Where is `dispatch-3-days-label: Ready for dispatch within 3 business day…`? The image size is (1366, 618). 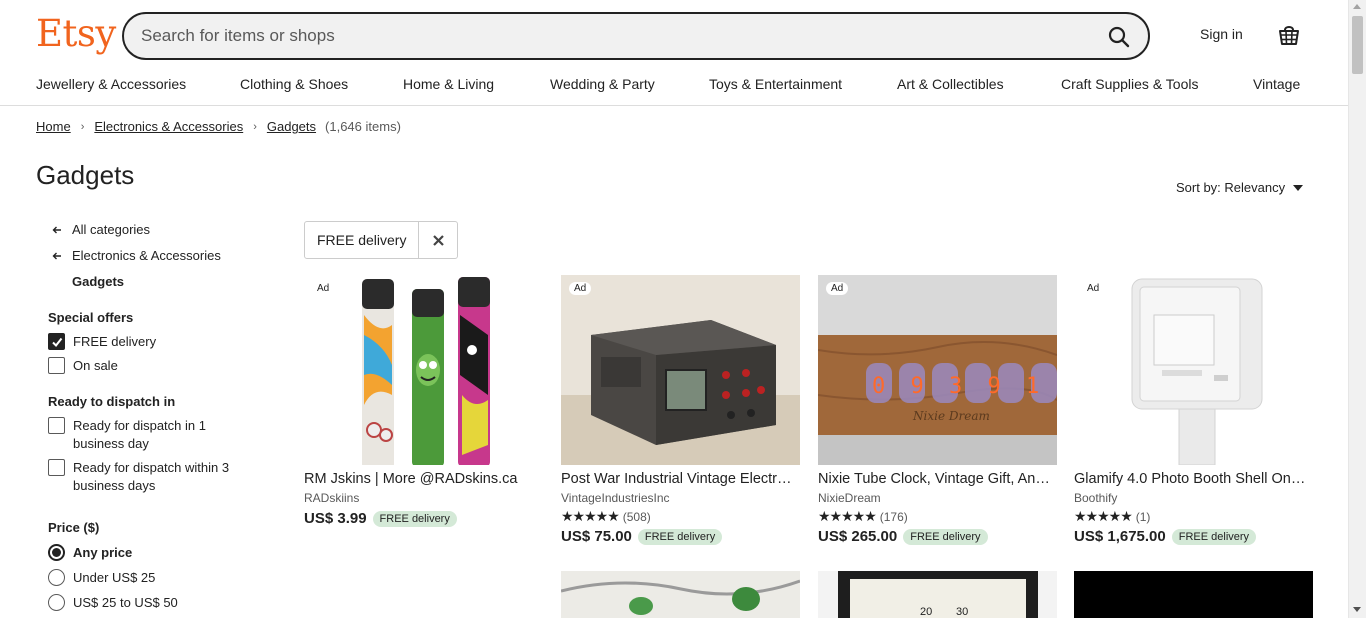 dispatch-3-days-label: Ready for dispatch within 3 business day… is located at coordinates (151, 476).